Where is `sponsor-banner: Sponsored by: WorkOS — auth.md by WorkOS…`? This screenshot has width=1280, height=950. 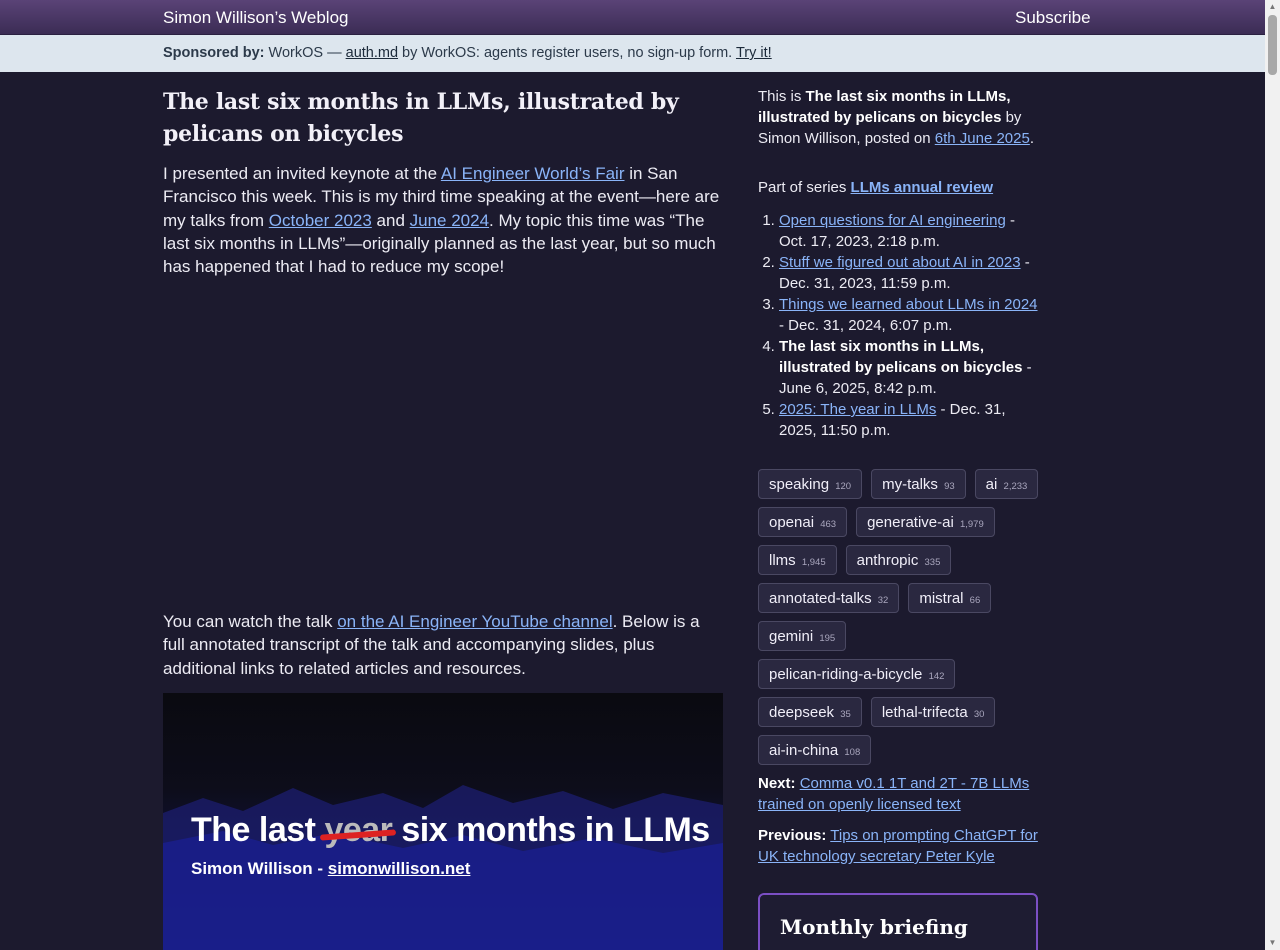
sponsor-banner: Sponsored by: WorkOS — auth.md by WorkOS… is located at coordinates (632, 53).